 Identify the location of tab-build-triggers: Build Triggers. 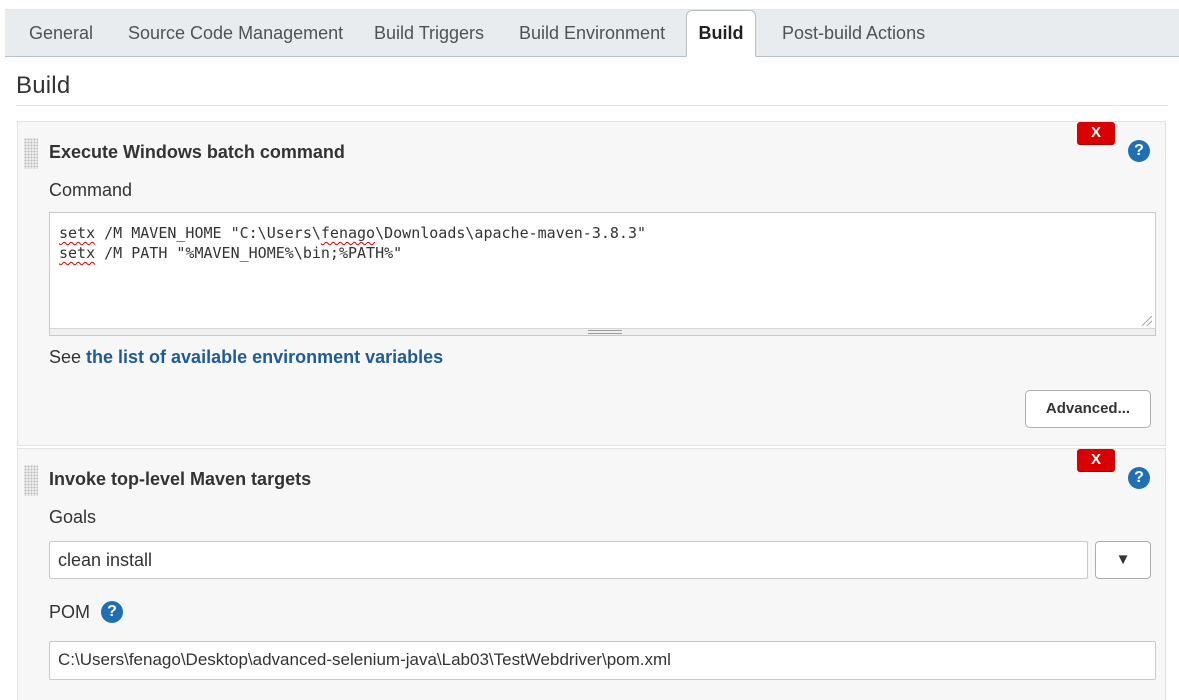
(429, 33).